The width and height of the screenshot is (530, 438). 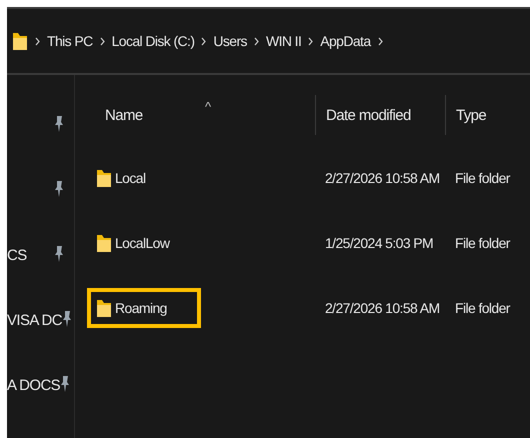 I want to click on breadcrumb-item: Users, so click(x=230, y=41).